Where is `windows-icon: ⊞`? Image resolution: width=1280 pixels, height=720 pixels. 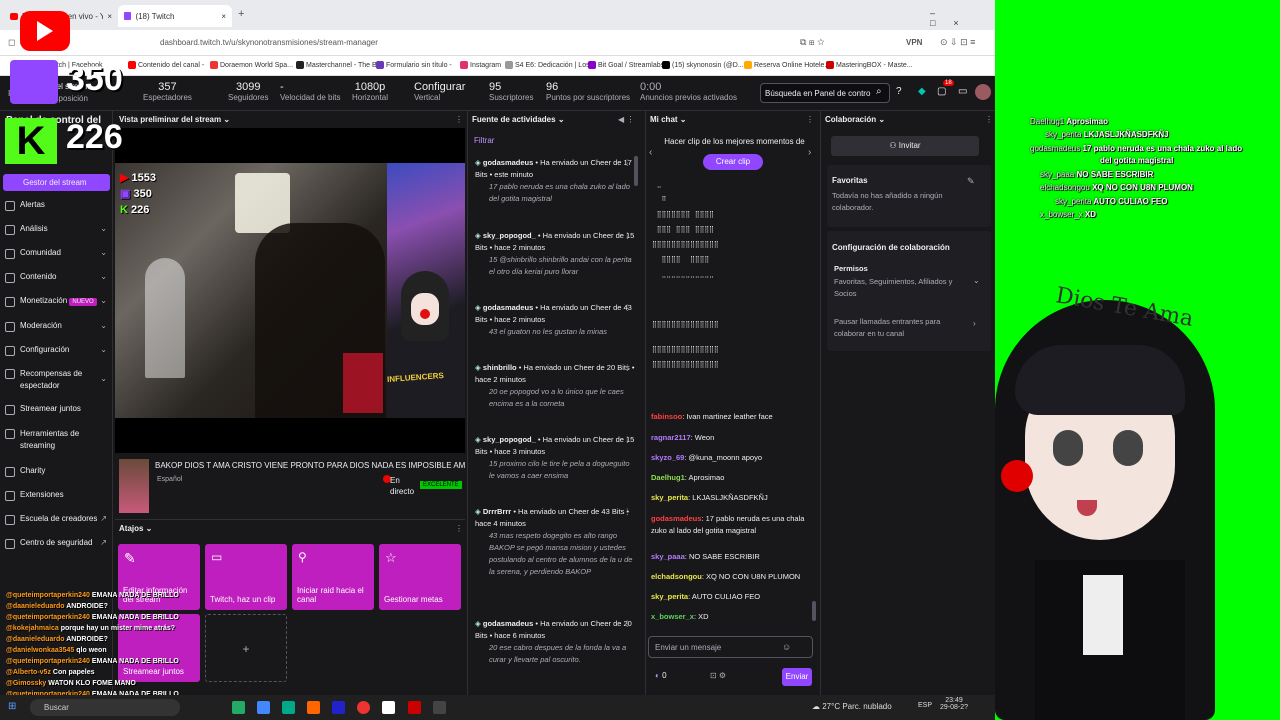 windows-icon: ⊞ is located at coordinates (12, 706).